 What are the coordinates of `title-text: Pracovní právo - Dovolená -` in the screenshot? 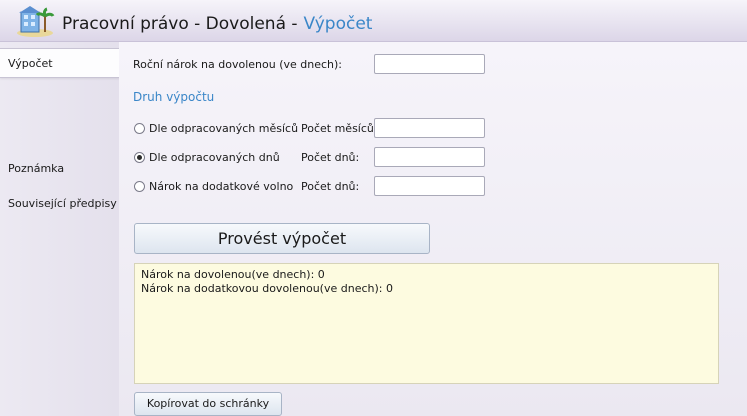 It's located at (180, 24).